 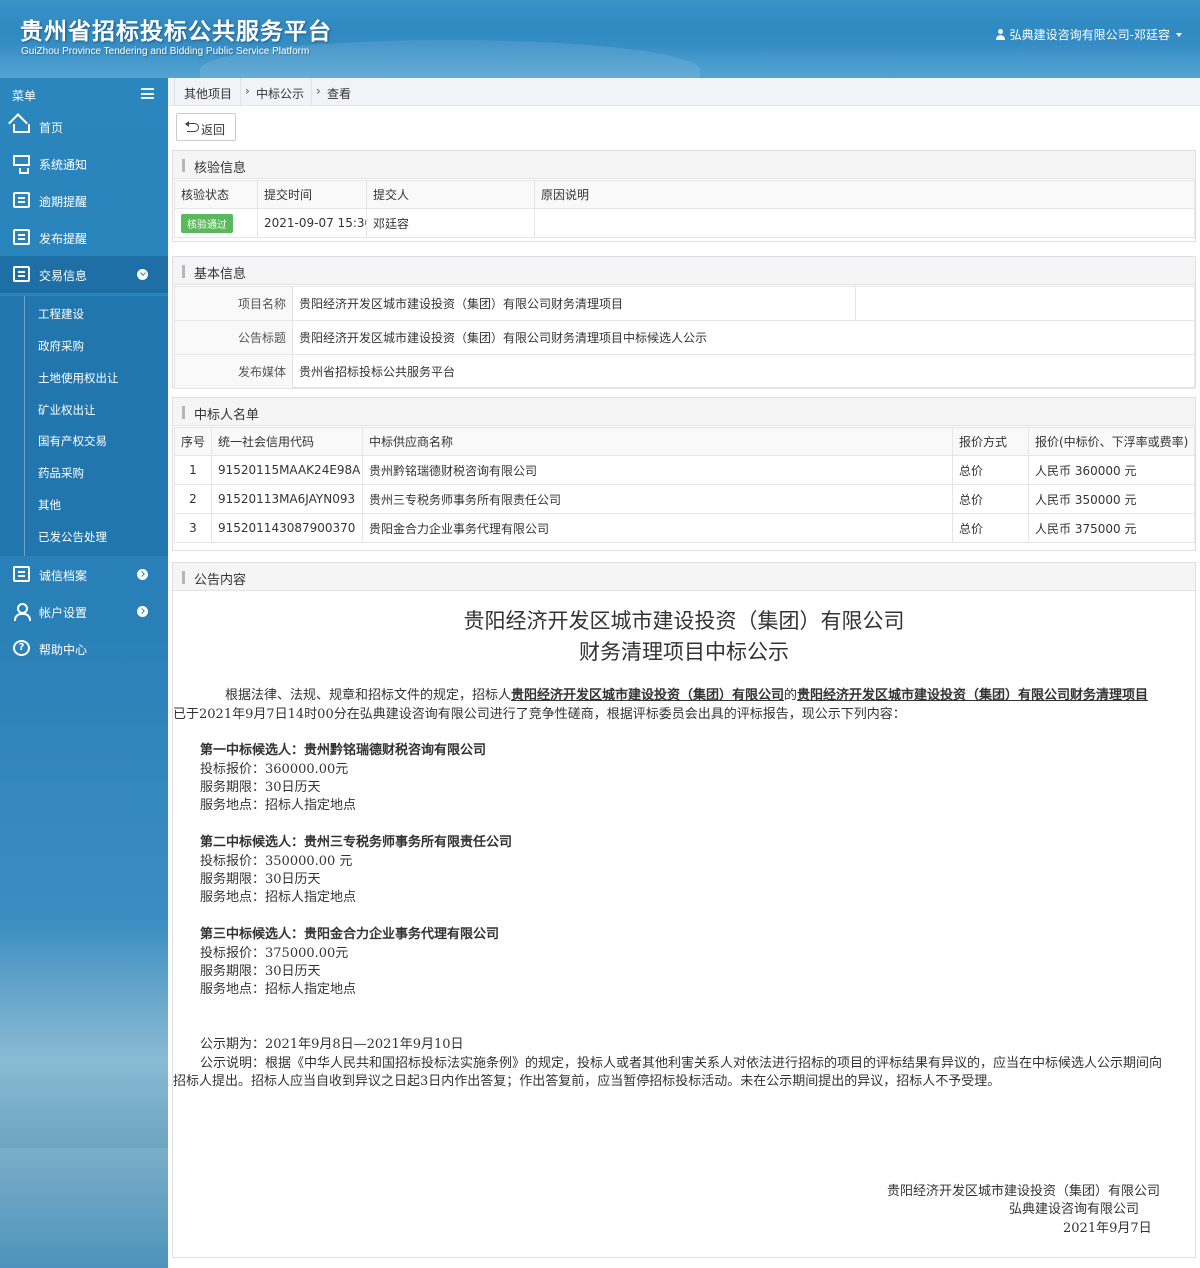 I want to click on reason, so click(x=864, y=223).